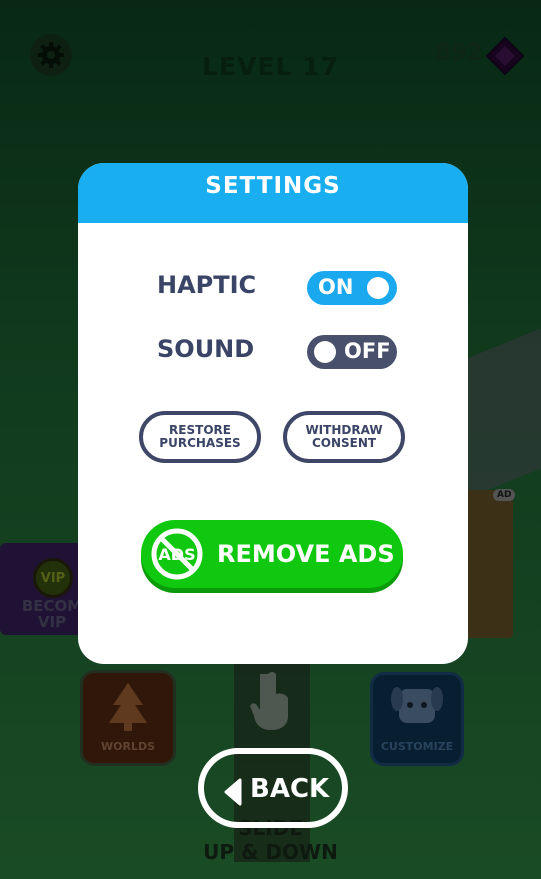  What do you see at coordinates (206, 349) in the screenshot?
I see `sound-label: SOUND` at bounding box center [206, 349].